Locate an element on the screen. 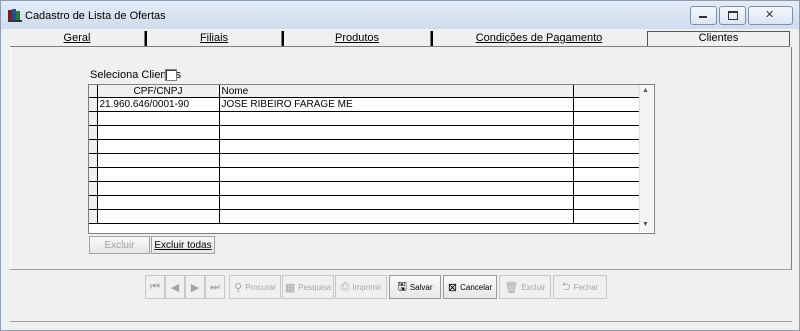 The height and width of the screenshot is (331, 800). cancelar-label: Cancelar is located at coordinates (476, 287).